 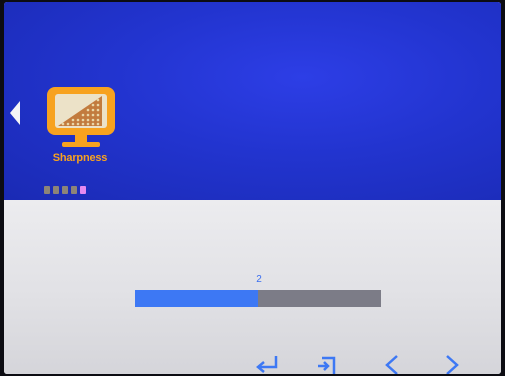 I want to click on slider-fill, so click(x=196, y=298).